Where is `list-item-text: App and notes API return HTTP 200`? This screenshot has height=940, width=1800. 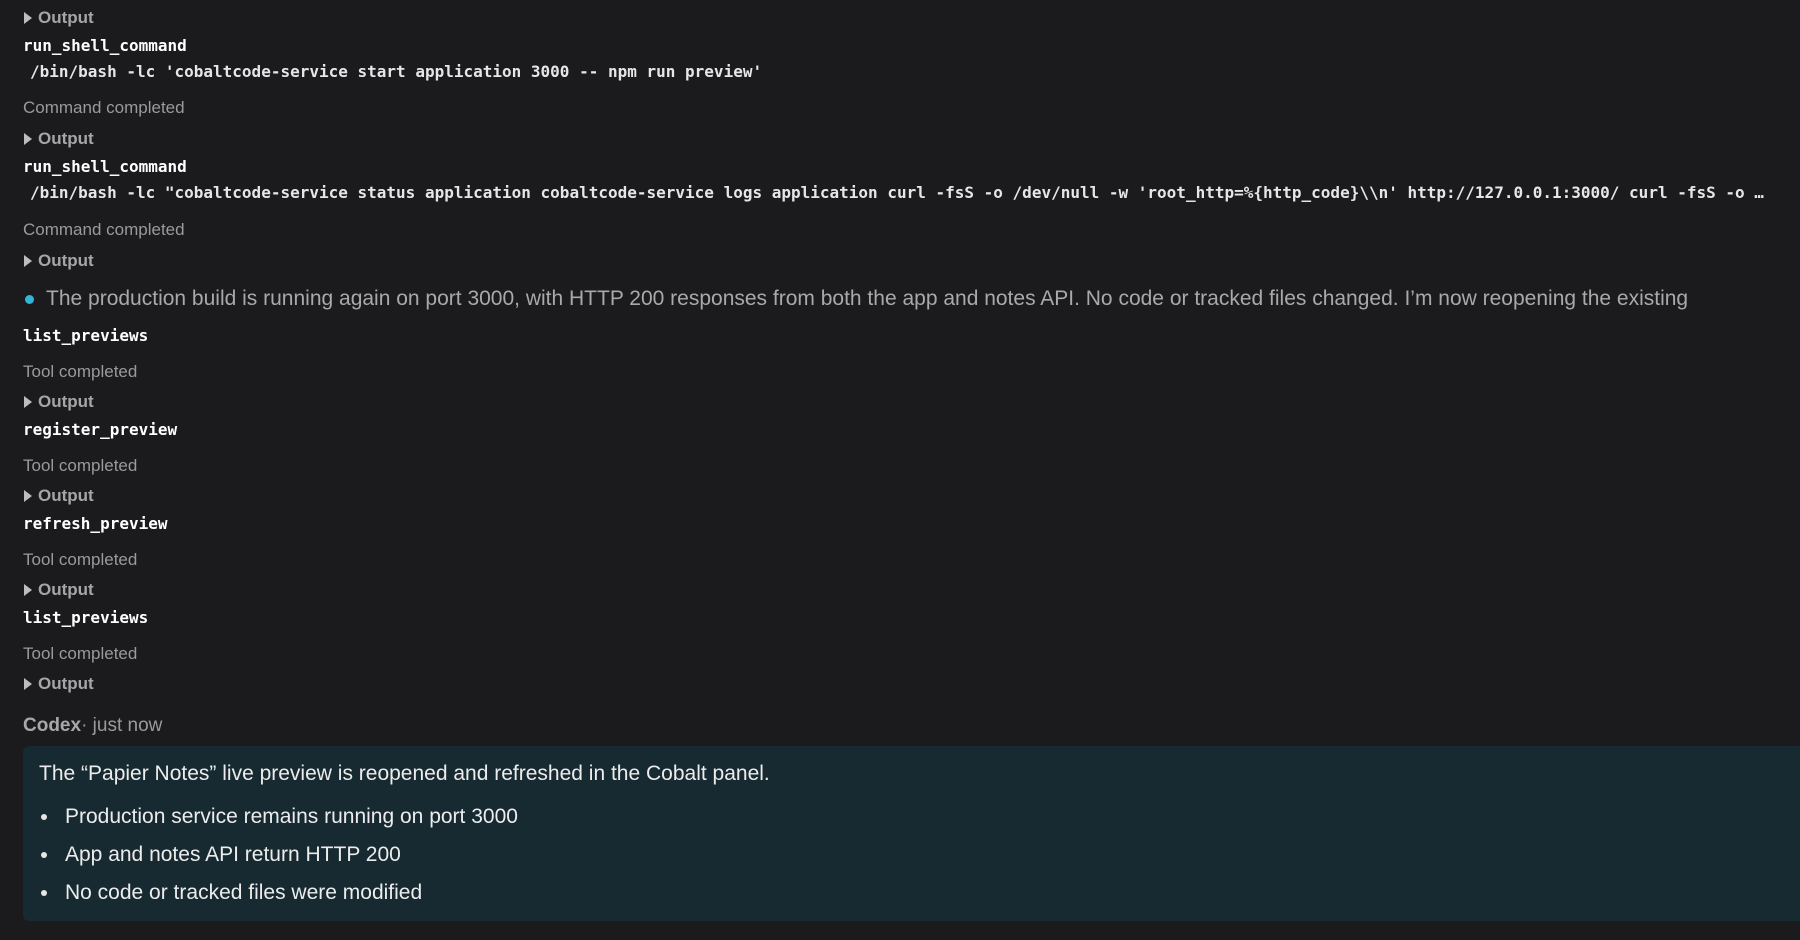
list-item-text: App and notes API return HTTP 200 is located at coordinates (233, 854).